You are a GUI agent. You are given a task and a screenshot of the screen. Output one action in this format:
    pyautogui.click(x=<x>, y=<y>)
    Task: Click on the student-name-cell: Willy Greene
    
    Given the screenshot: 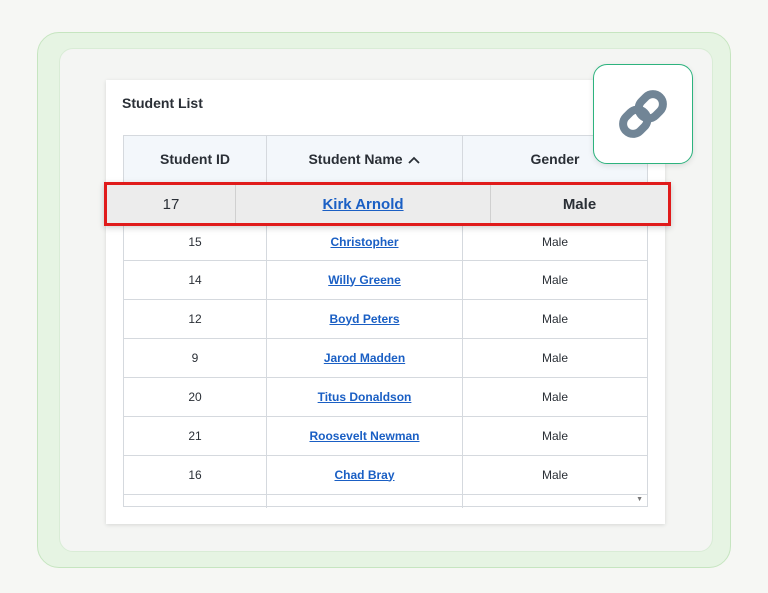 What is the action you would take?
    pyautogui.click(x=365, y=279)
    